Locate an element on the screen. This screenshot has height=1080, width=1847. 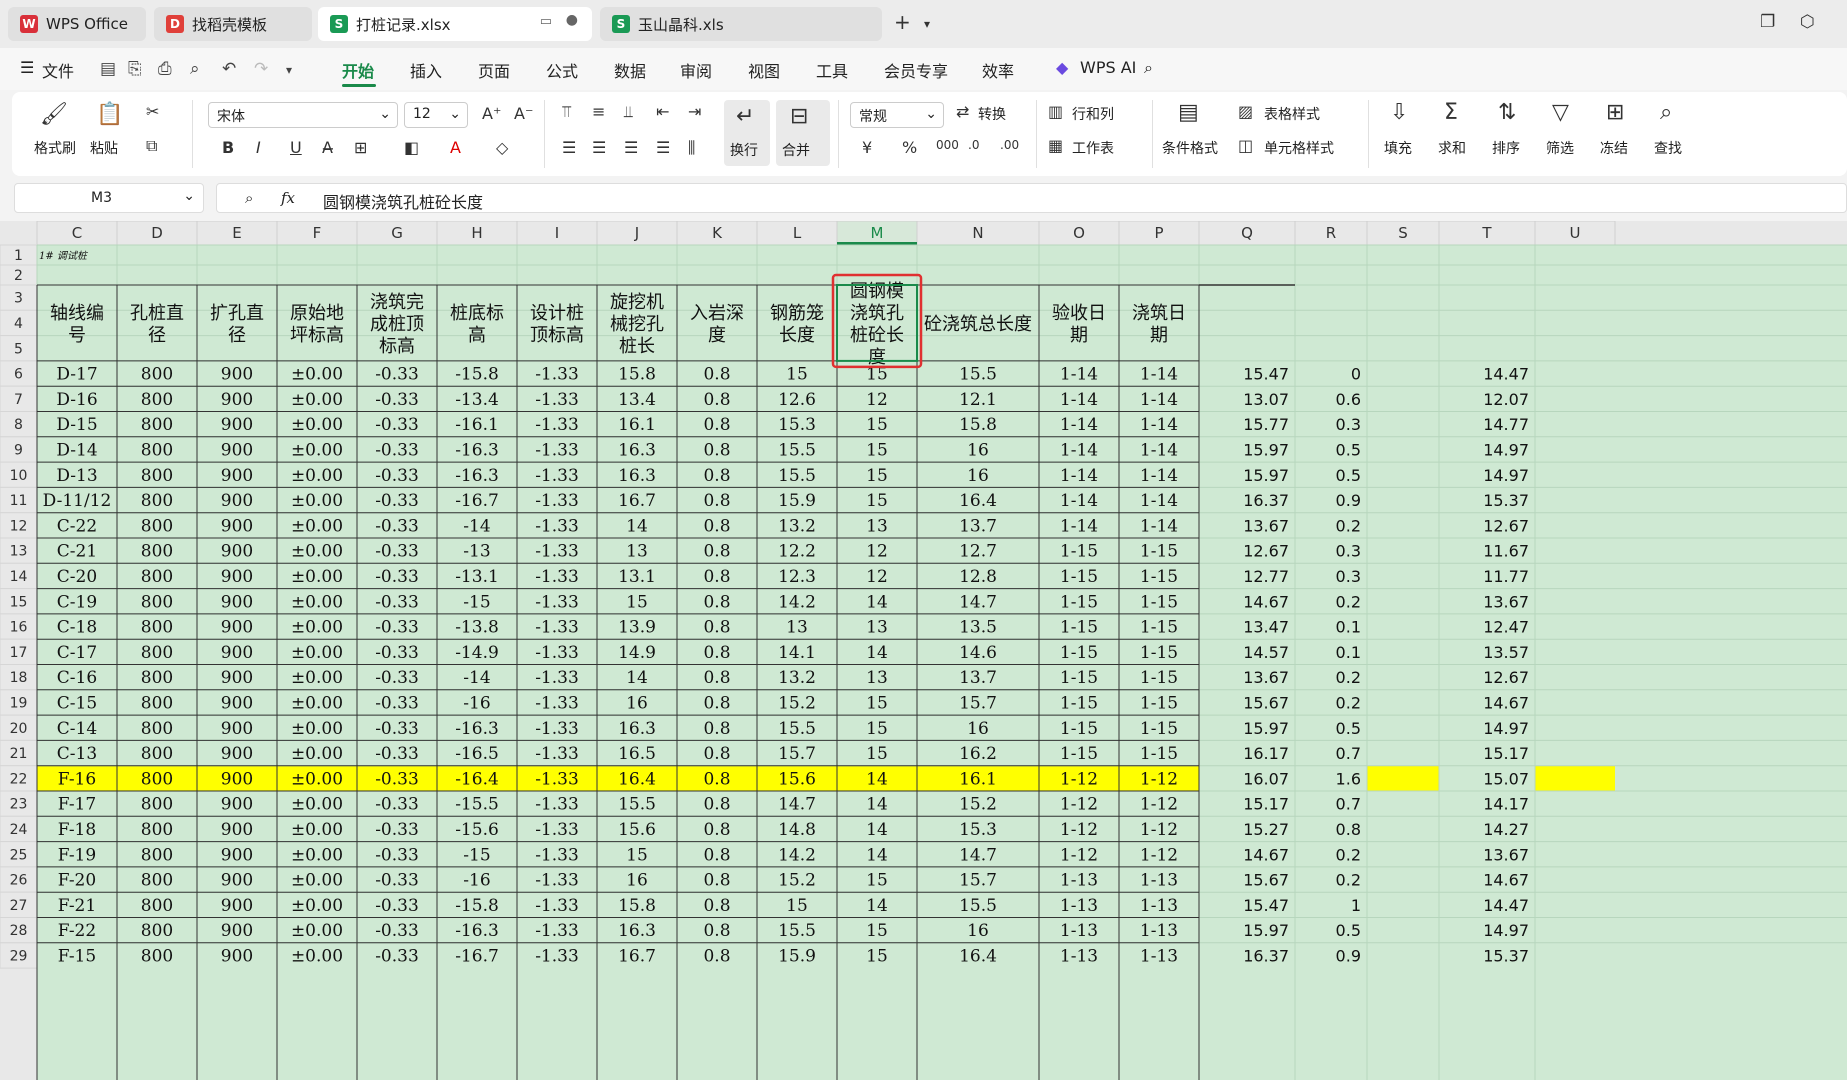
menu-vip: 会员专享 is located at coordinates (916, 70).